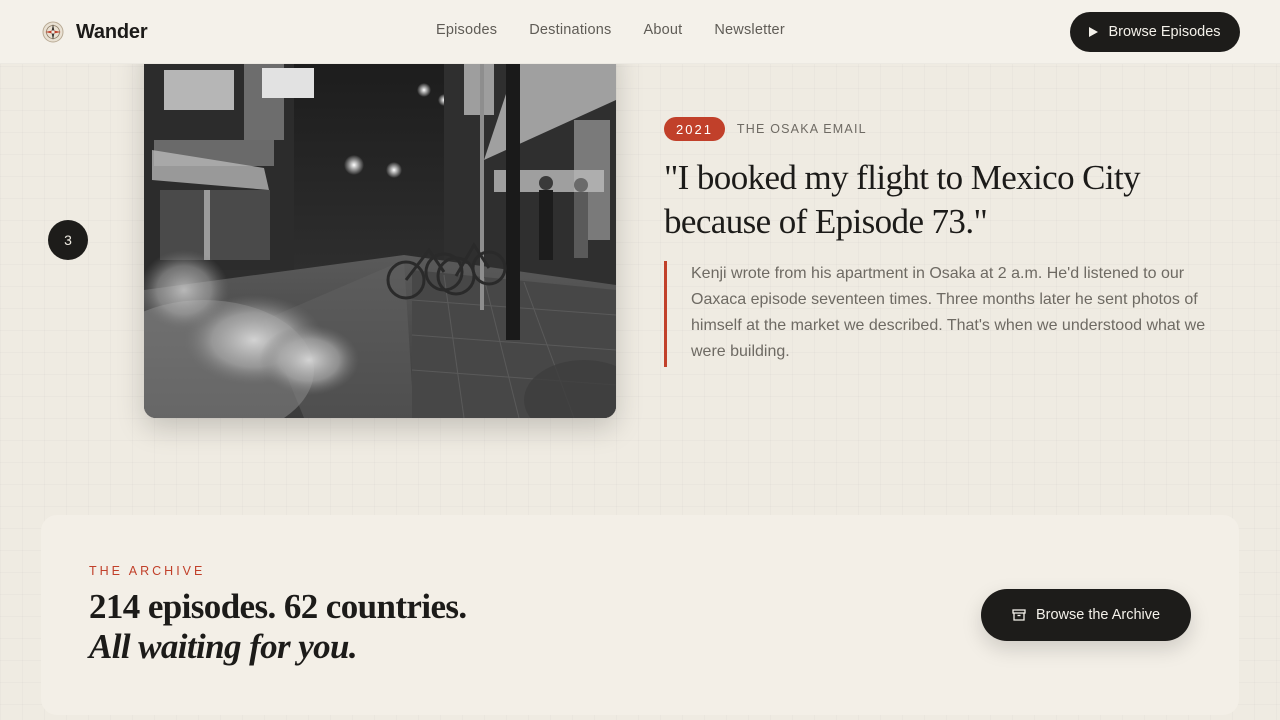 This screenshot has width=1280, height=720. What do you see at coordinates (112, 31) in the screenshot?
I see `brand-name: Wander` at bounding box center [112, 31].